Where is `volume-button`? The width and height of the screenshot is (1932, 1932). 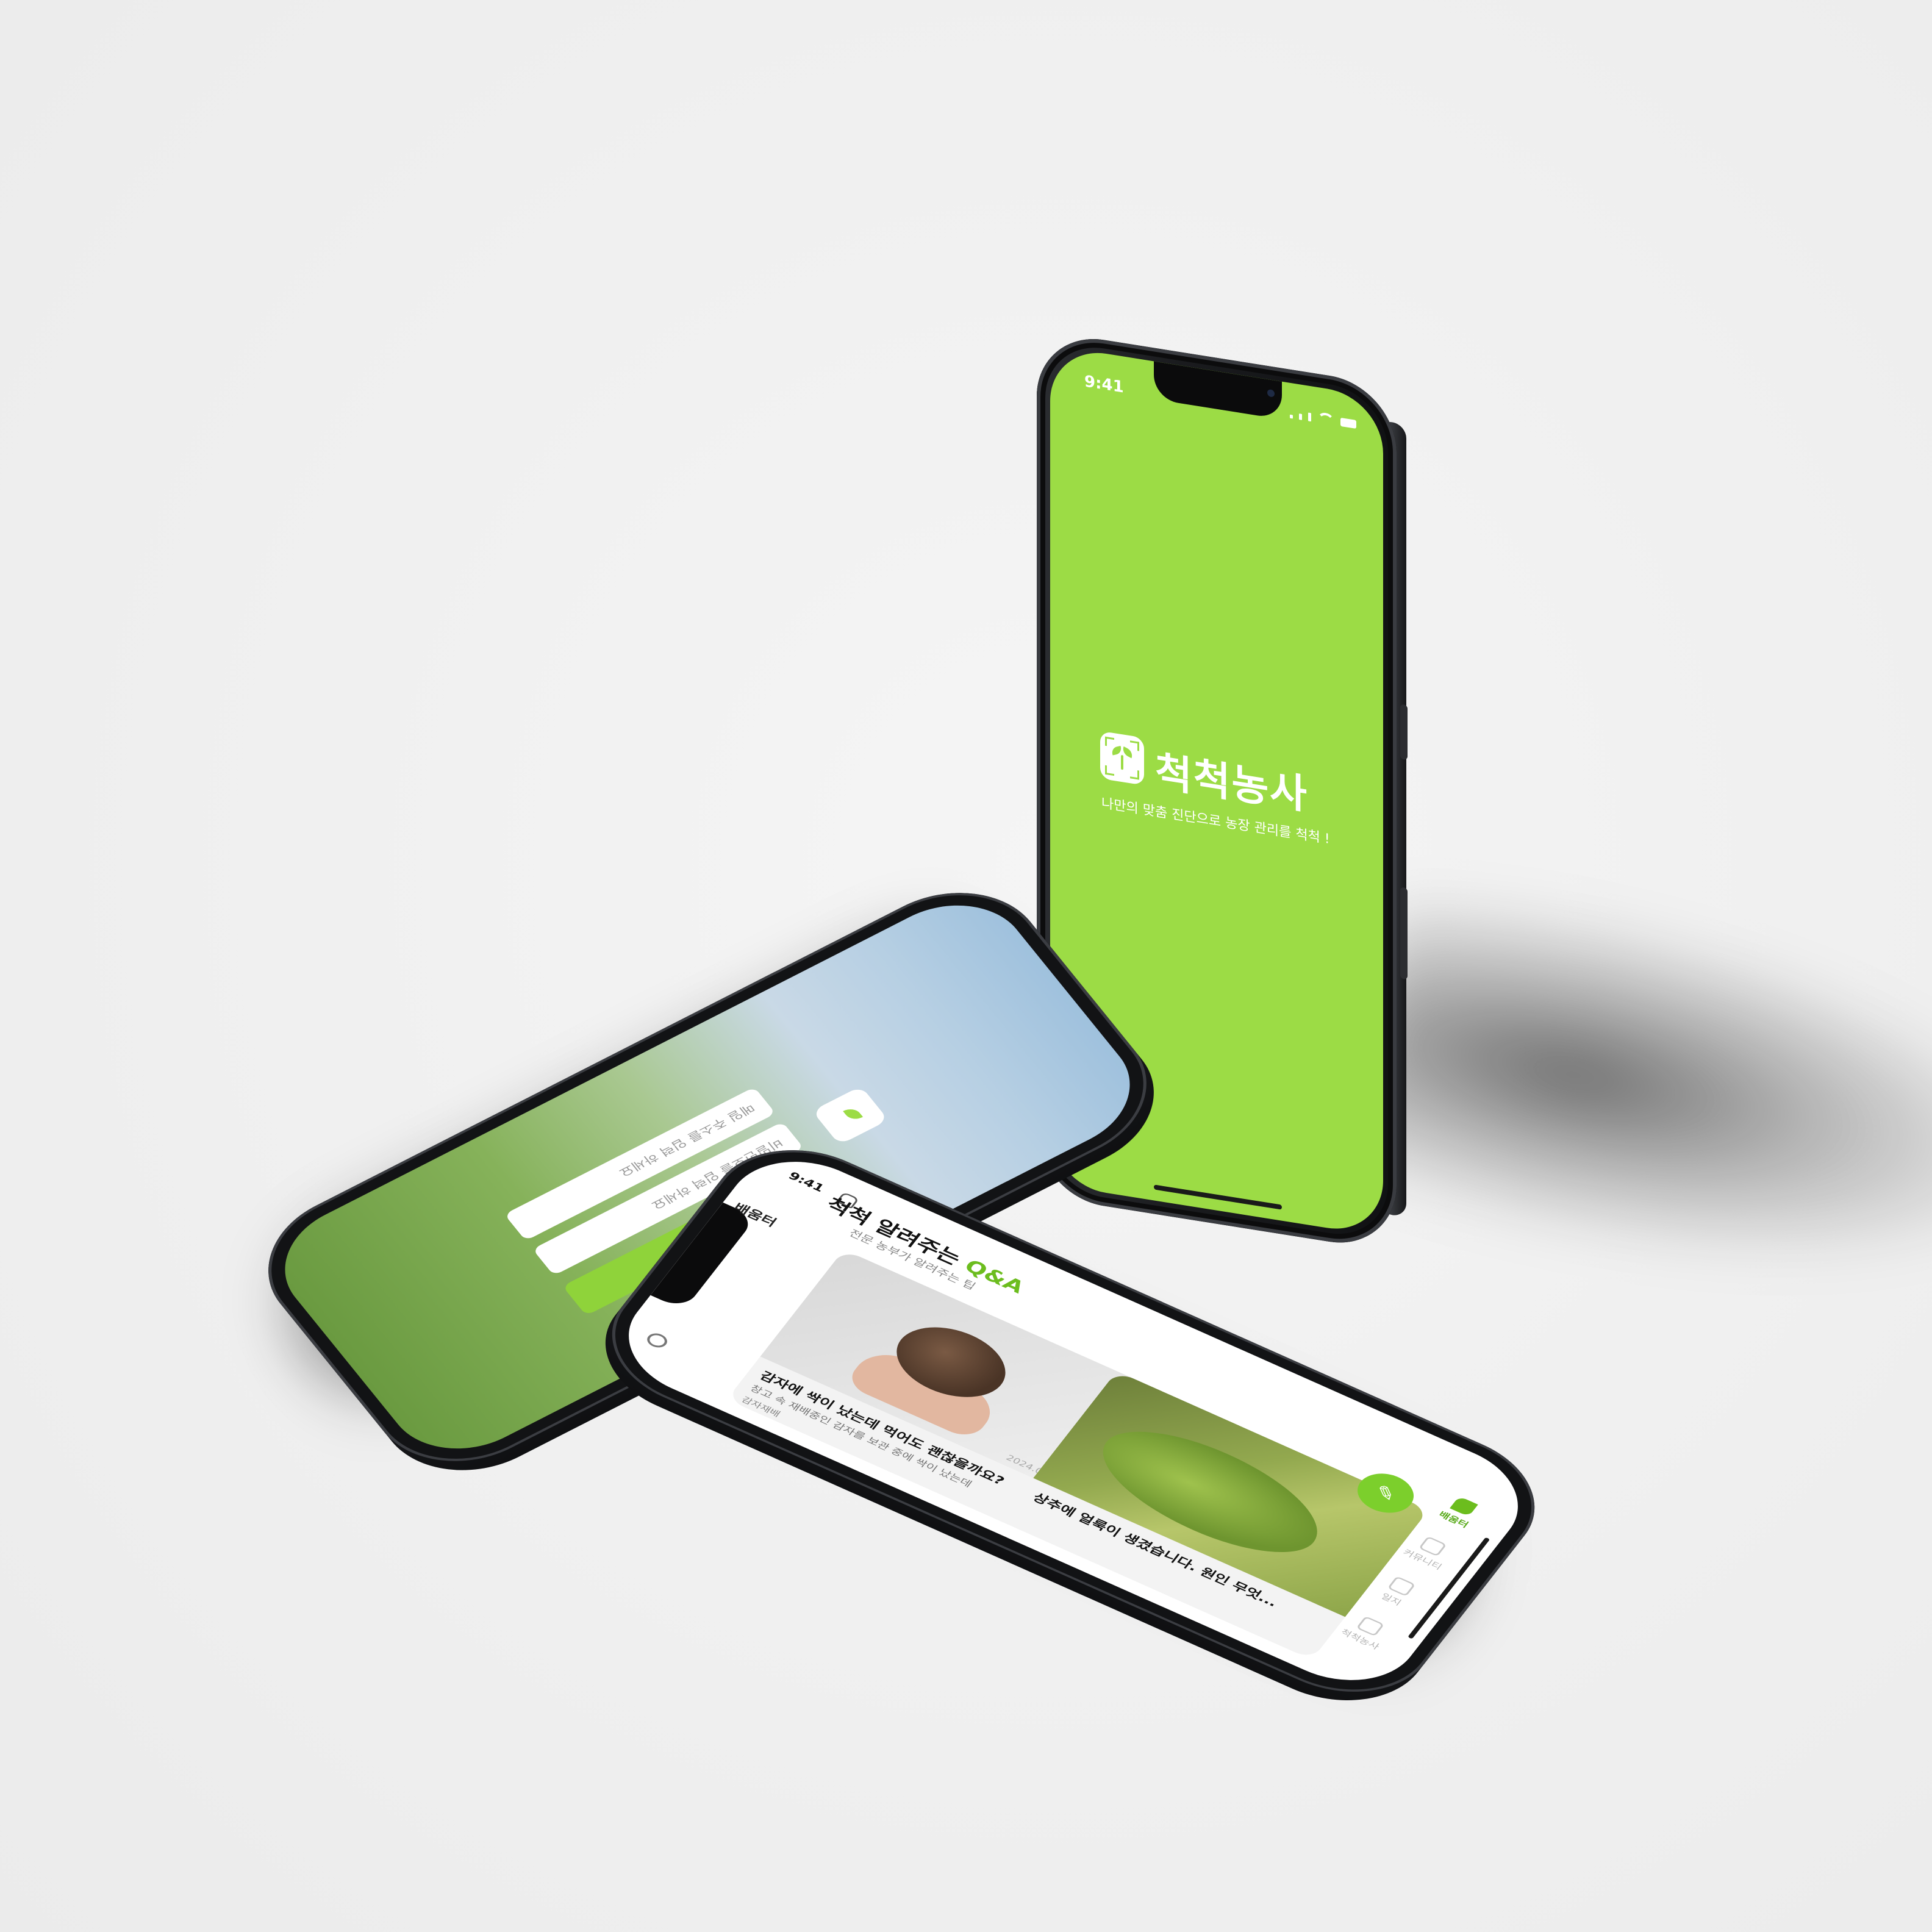
volume-button is located at coordinates (1404, 732).